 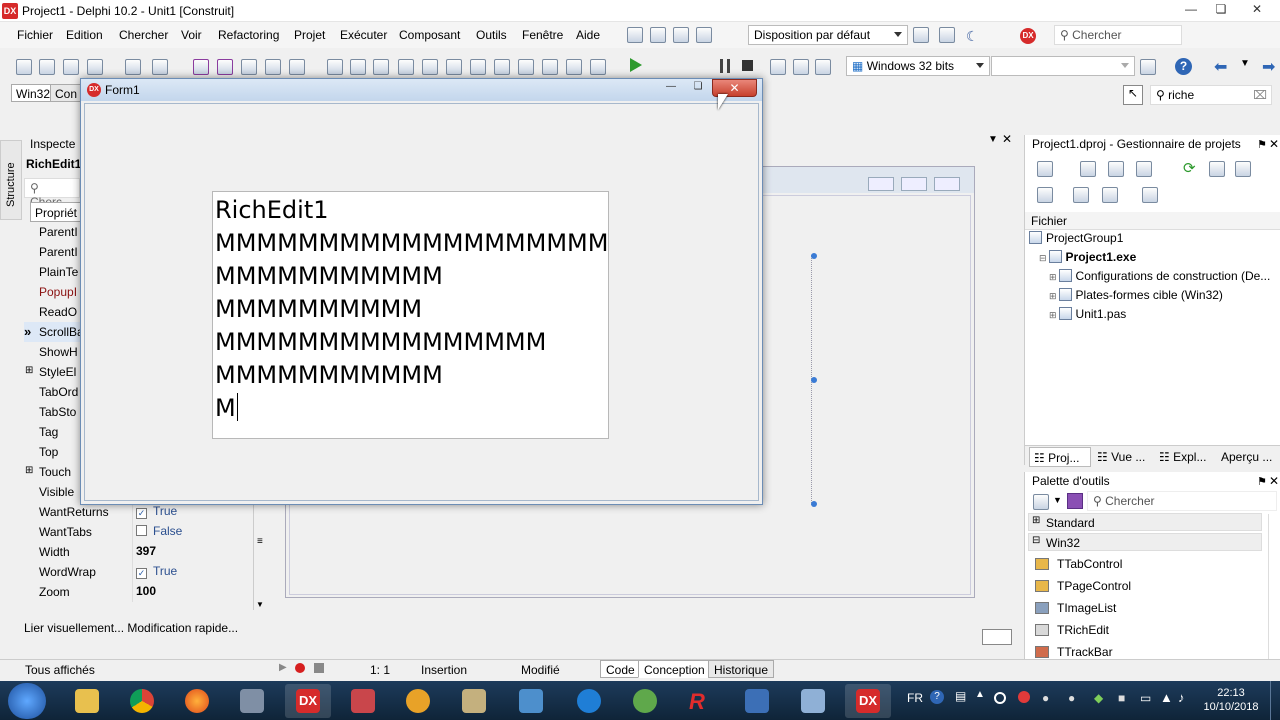 What do you see at coordinates (1275, 700) in the screenshot?
I see `show-desktop-button` at bounding box center [1275, 700].